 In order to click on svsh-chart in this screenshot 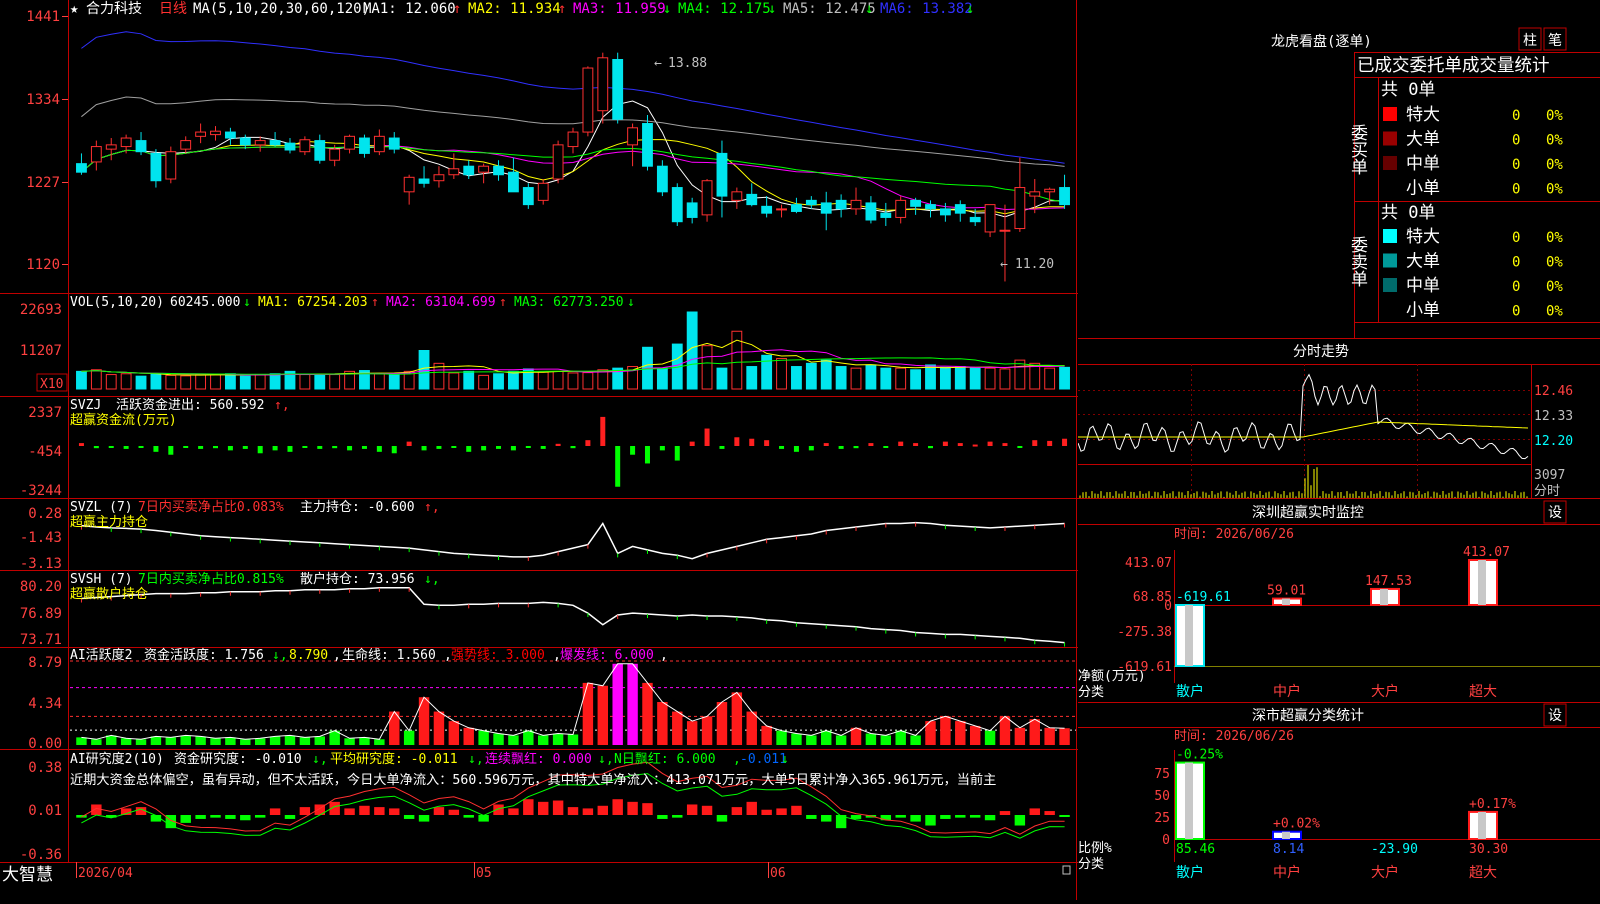, I will do `click(573, 617)`.